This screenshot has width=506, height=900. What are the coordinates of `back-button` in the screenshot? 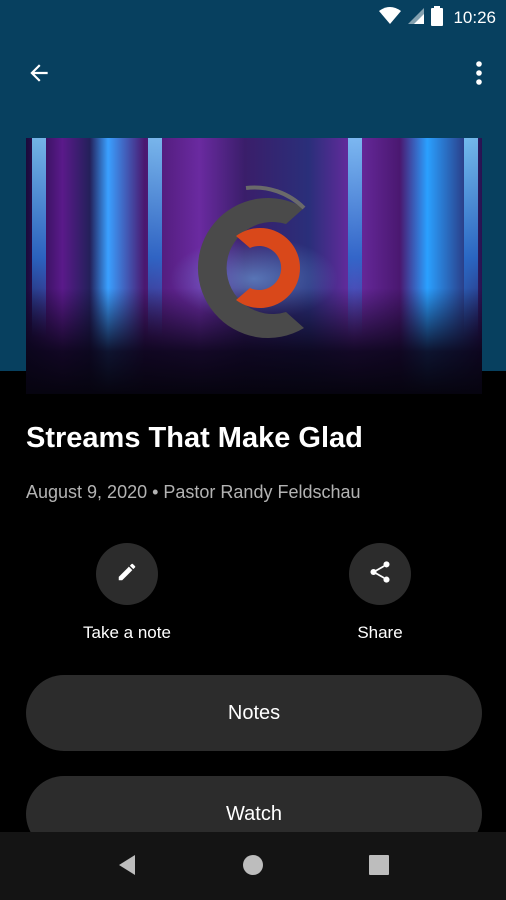 It's located at (39, 75).